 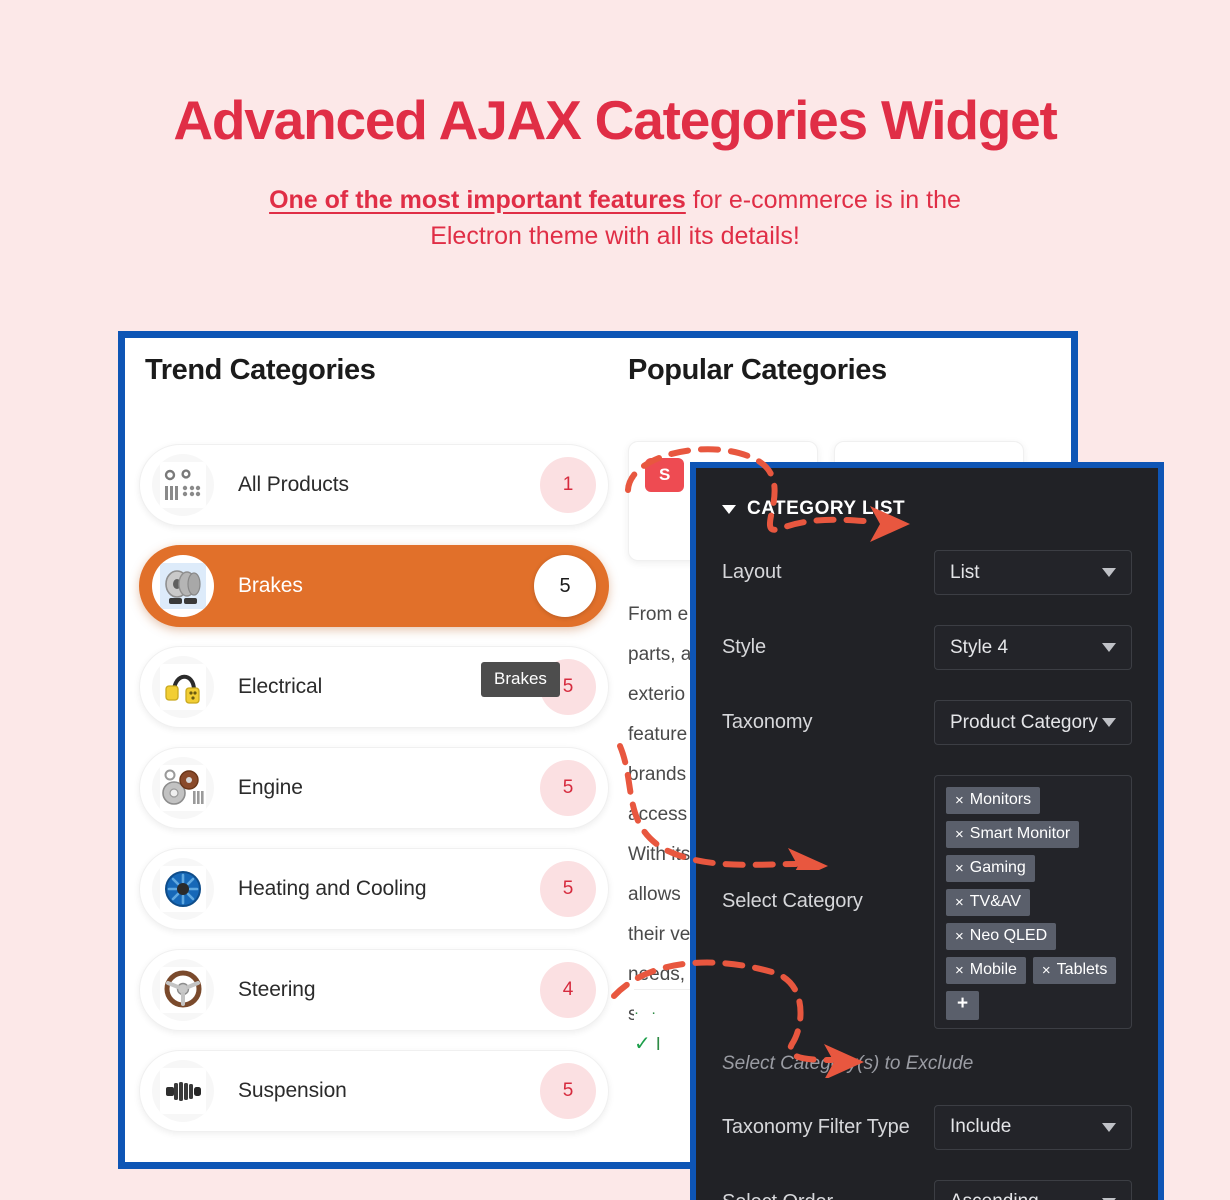 I want to click on category-tag-label: Monitors, so click(x=1000, y=799).